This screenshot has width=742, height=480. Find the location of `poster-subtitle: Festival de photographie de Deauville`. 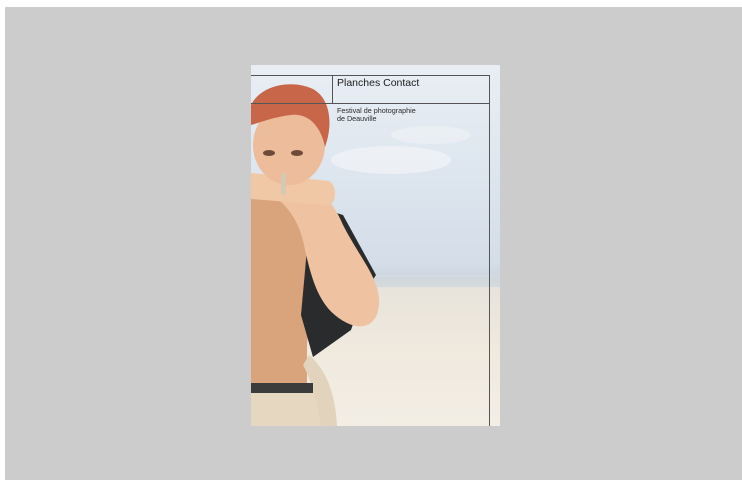

poster-subtitle: Festival de photographie de Deauville is located at coordinates (392, 115).